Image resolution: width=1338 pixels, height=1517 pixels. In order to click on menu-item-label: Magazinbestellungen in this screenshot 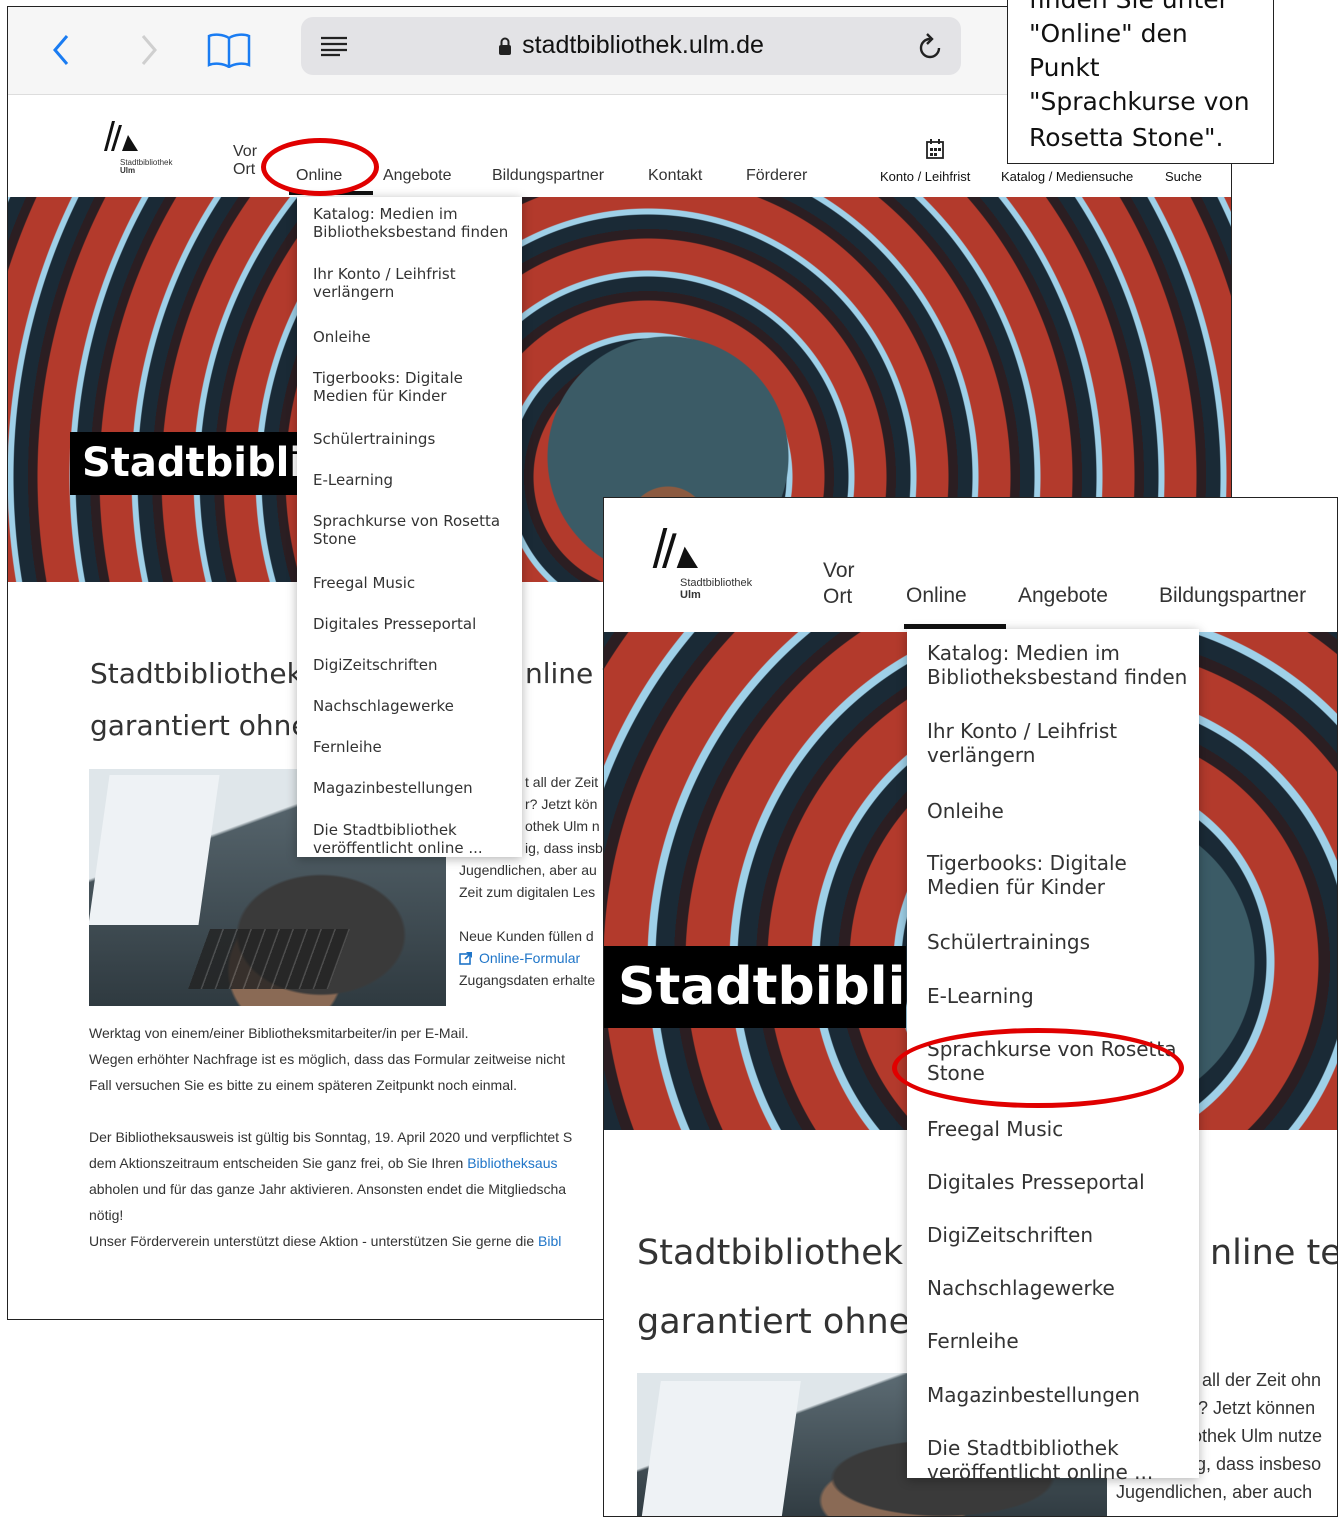, I will do `click(393, 788)`.